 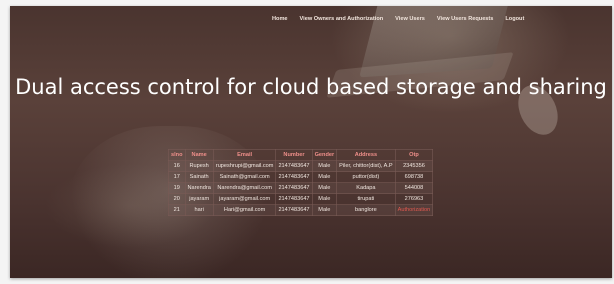 I want to click on cell-slno: 19, so click(x=177, y=188).